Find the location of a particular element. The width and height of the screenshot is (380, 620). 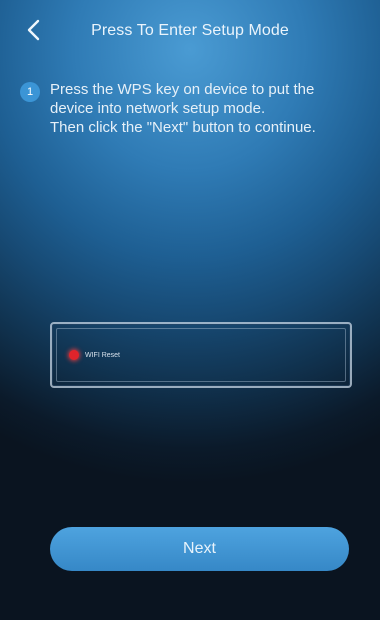

instruction-line-1: Press the WPS key on device to put the is located at coordinates (182, 89).